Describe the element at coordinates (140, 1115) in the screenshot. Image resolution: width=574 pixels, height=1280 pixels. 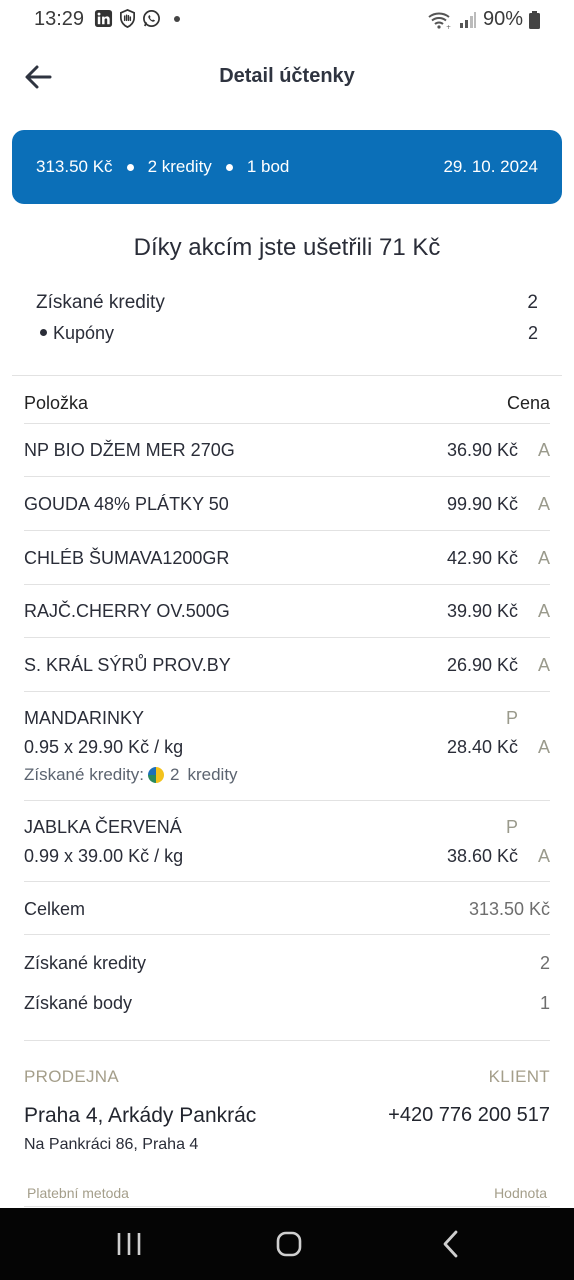
I see `store-name: Praha 4, Arkády Pankrác` at that location.